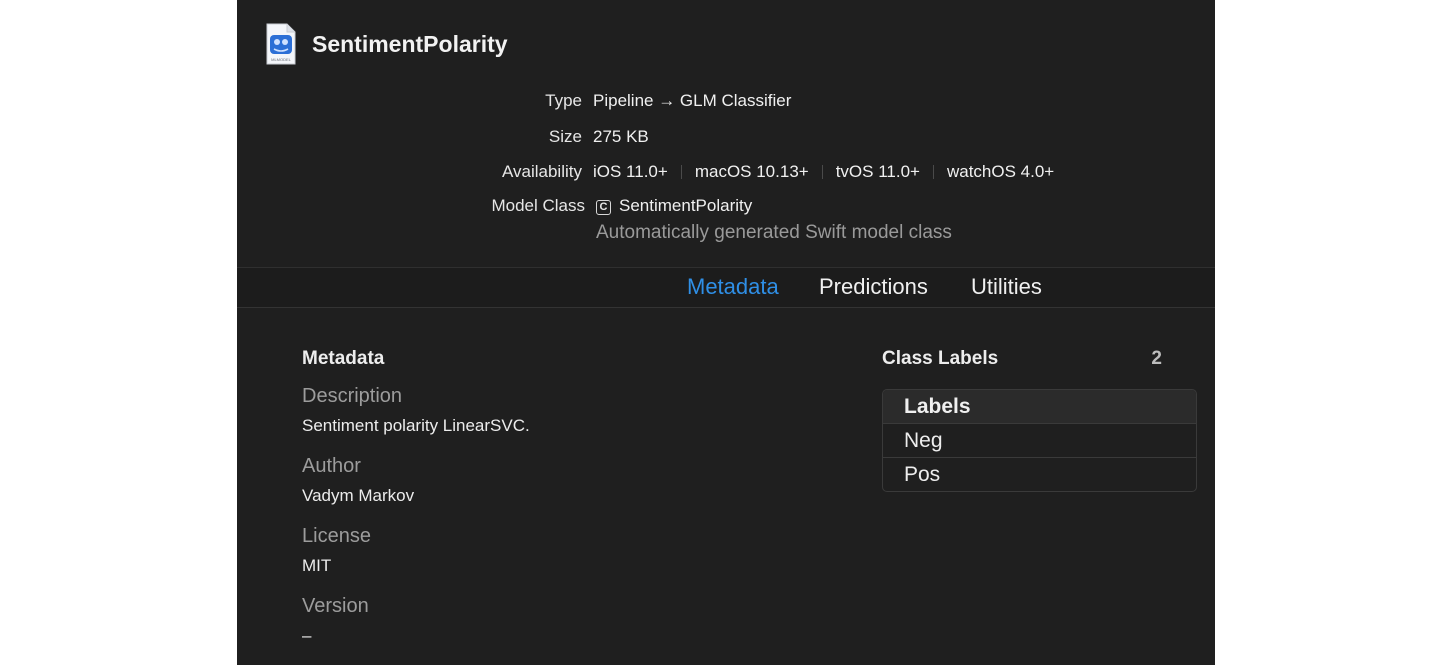  I want to click on availability-label: Availability, so click(541, 171).